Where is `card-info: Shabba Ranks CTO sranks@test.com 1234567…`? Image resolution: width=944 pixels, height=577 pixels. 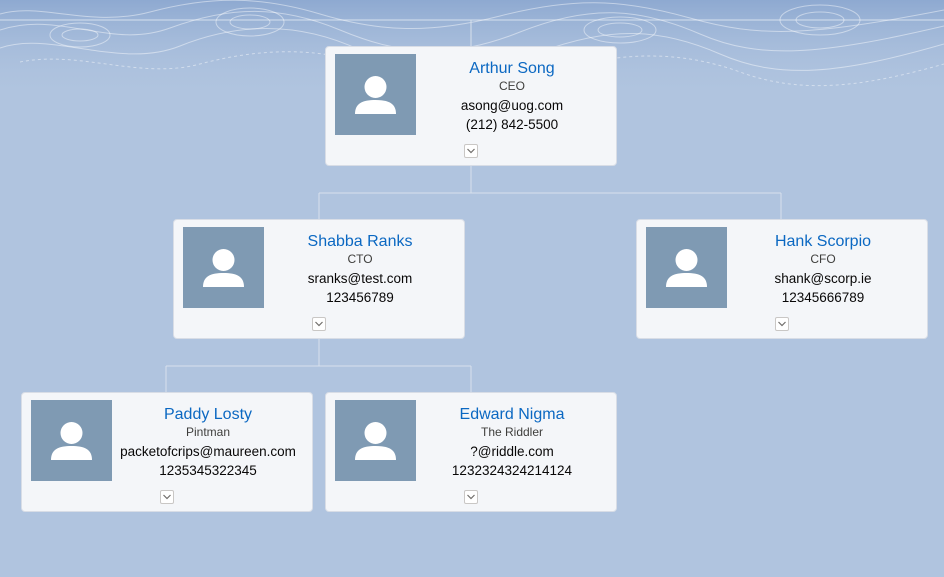
card-info: Shabba Ranks CTO sranks@test.com 1234567… is located at coordinates (360, 269).